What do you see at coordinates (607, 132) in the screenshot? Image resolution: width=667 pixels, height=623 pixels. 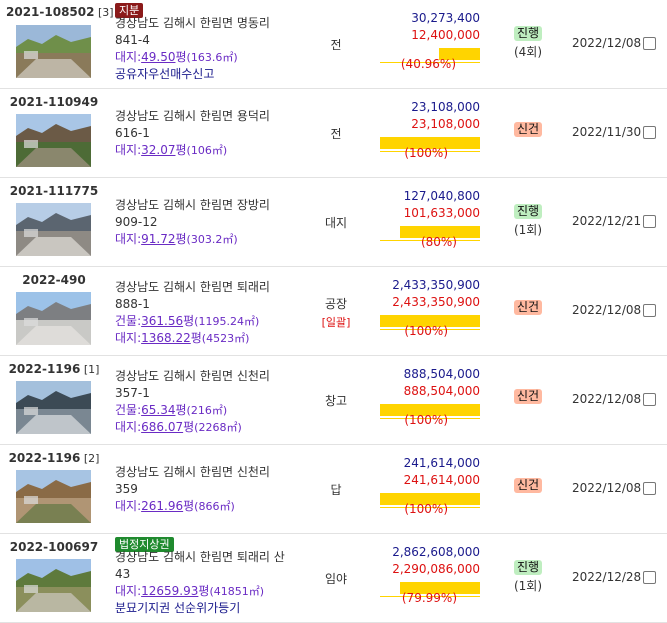 I see `auction-date: 2022/11/30` at bounding box center [607, 132].